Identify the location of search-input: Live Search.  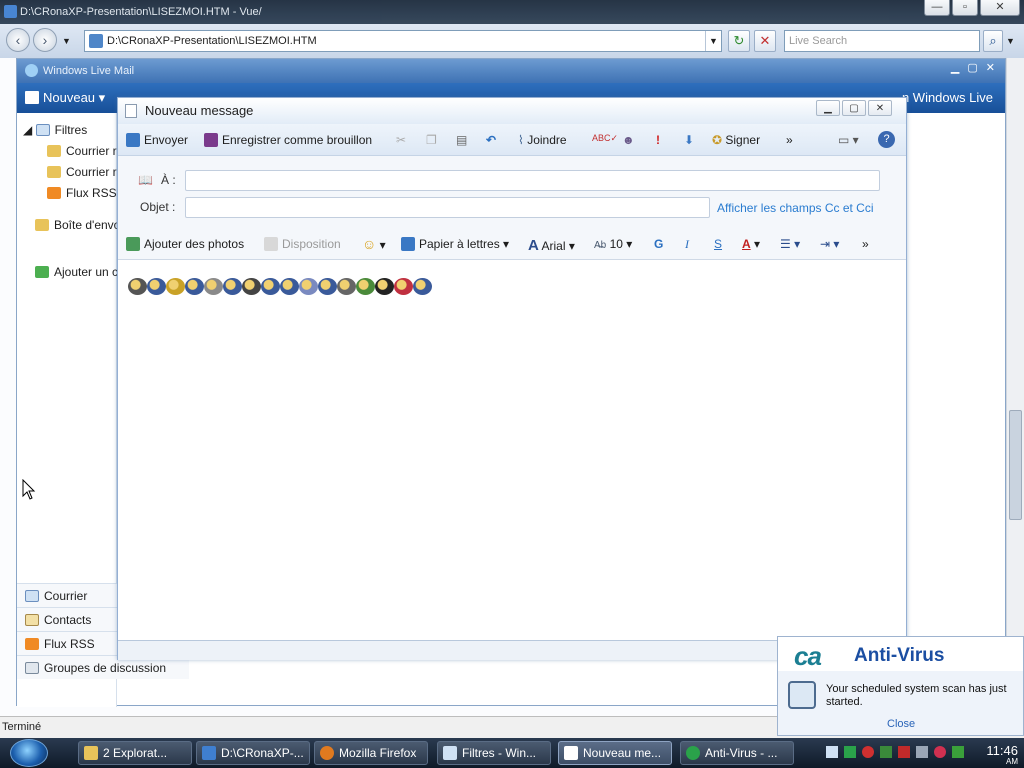
(882, 41).